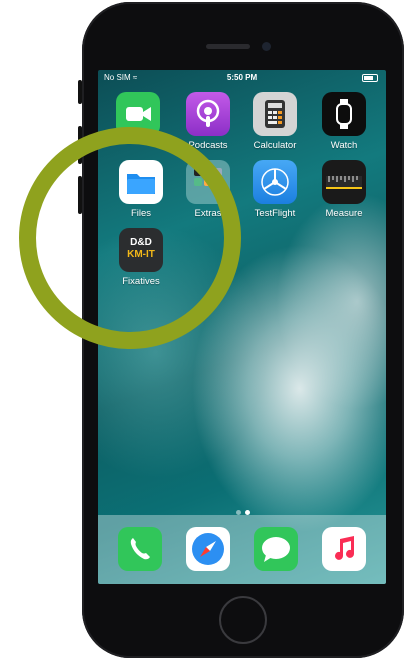  I want to click on app-calculator: Calculator, so click(275, 121).